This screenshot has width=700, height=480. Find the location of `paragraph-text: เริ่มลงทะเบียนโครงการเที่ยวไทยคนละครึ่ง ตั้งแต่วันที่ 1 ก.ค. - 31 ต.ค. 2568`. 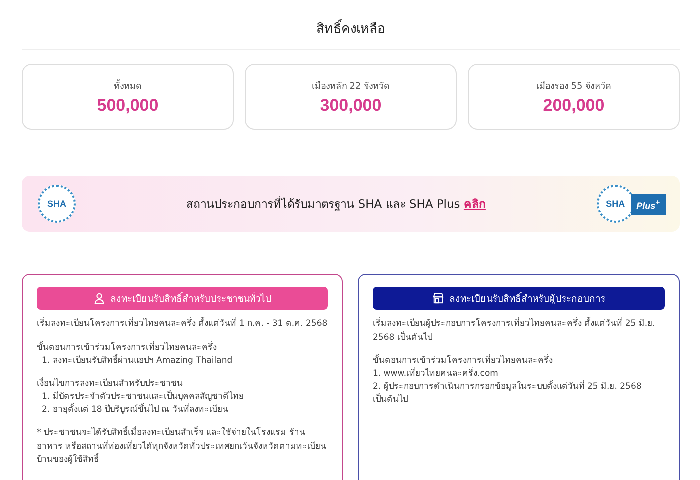

paragraph-text: เริ่มลงทะเบียนโครงการเที่ยวไทยคนละครึ่ง ตั้งแต่วันที่ 1 ก.ค. - 31 ต.ค. 2568 is located at coordinates (182, 325).